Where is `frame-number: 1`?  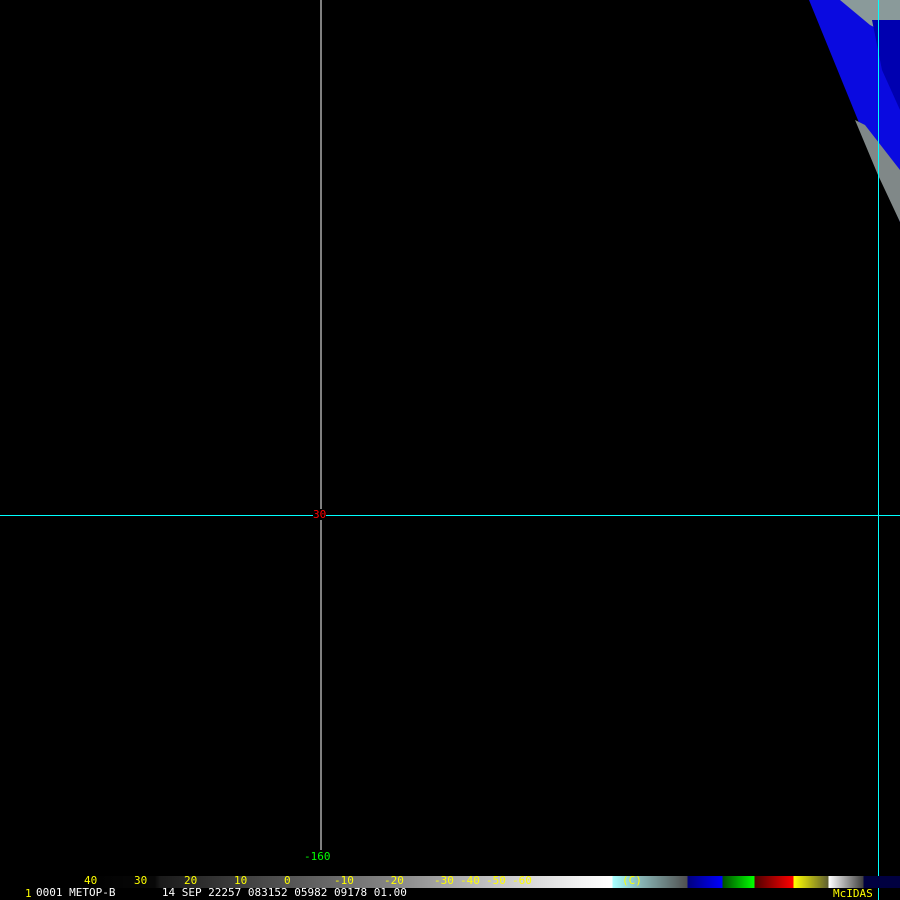
frame-number: 1 is located at coordinates (28, 893).